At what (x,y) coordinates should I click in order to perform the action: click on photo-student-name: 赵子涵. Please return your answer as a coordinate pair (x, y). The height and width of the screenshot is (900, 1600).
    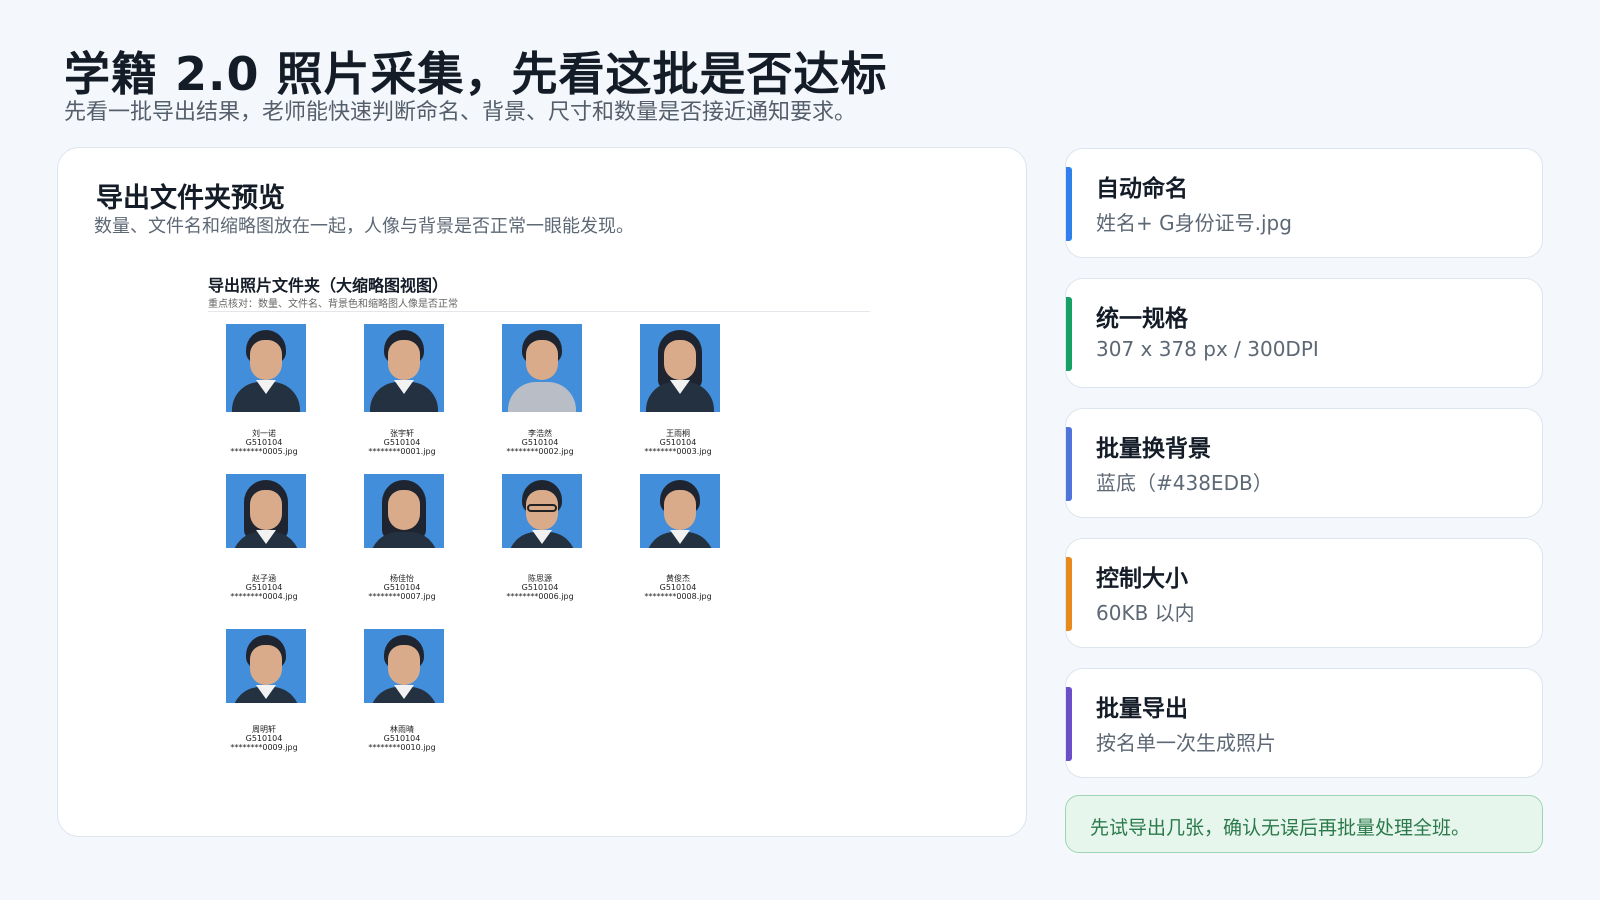
    Looking at the image, I should click on (264, 578).